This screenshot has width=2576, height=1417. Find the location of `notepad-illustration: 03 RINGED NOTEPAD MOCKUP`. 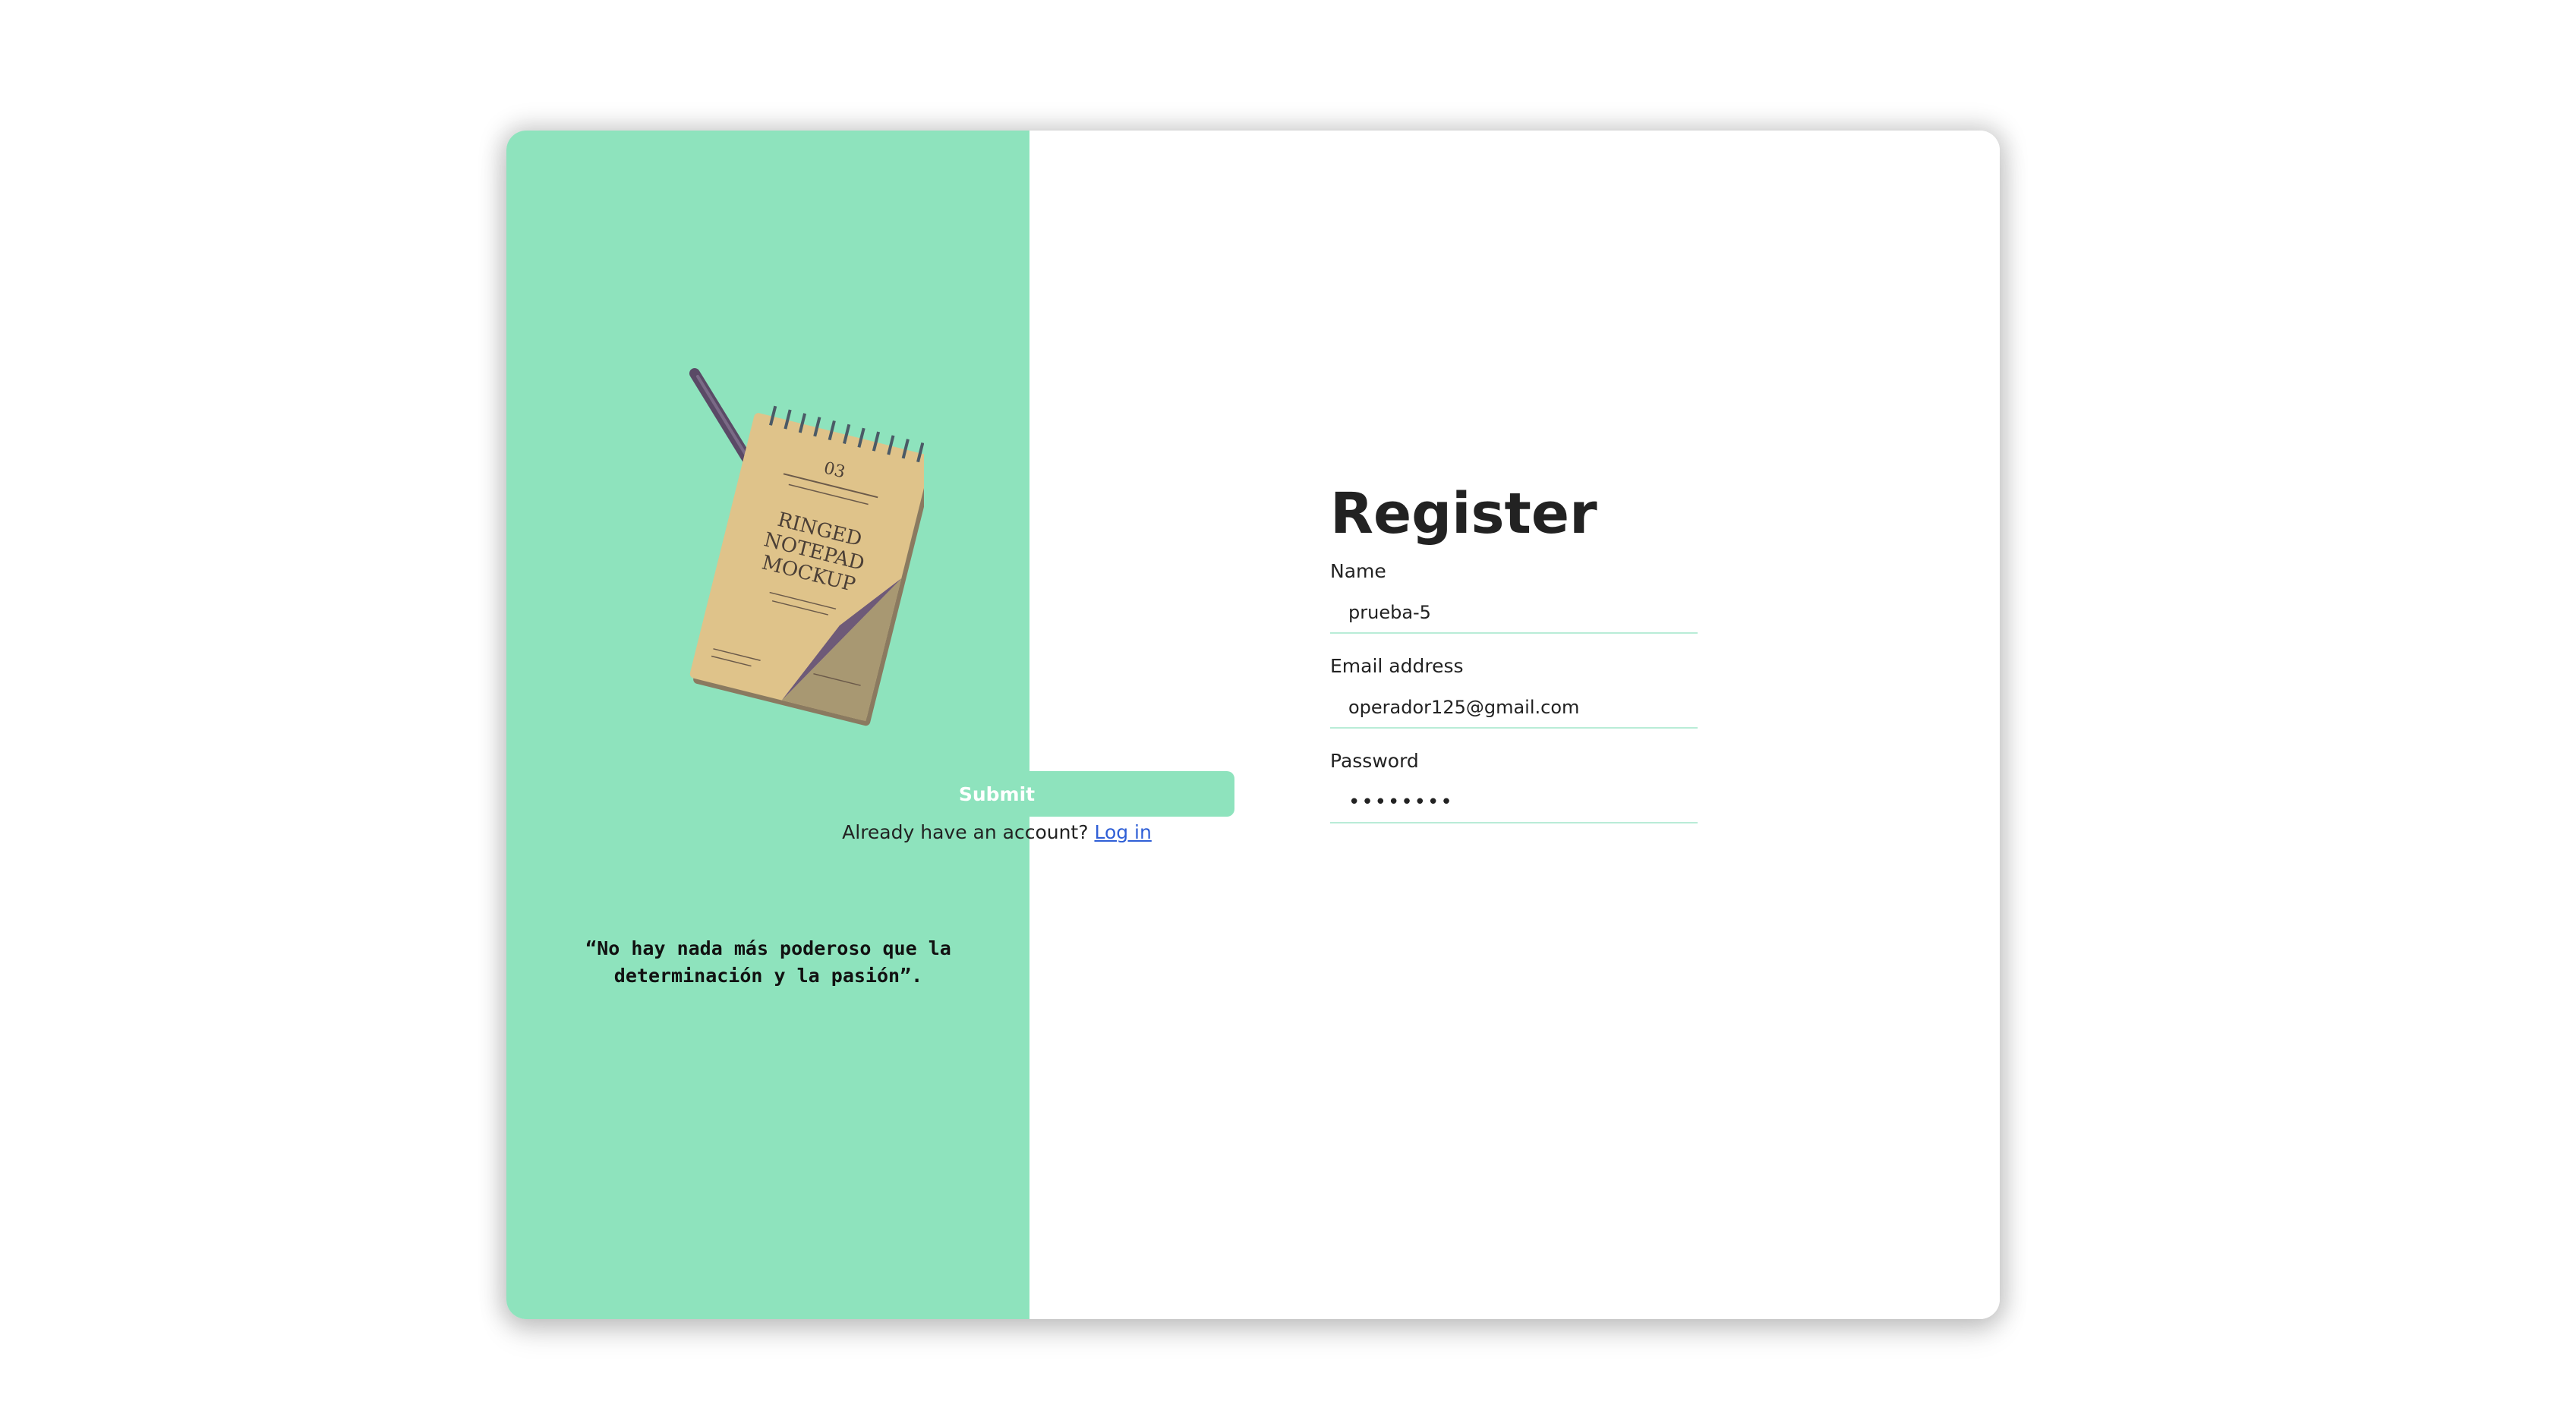

notepad-illustration: 03 RINGED NOTEPAD MOCKUP is located at coordinates (806, 547).